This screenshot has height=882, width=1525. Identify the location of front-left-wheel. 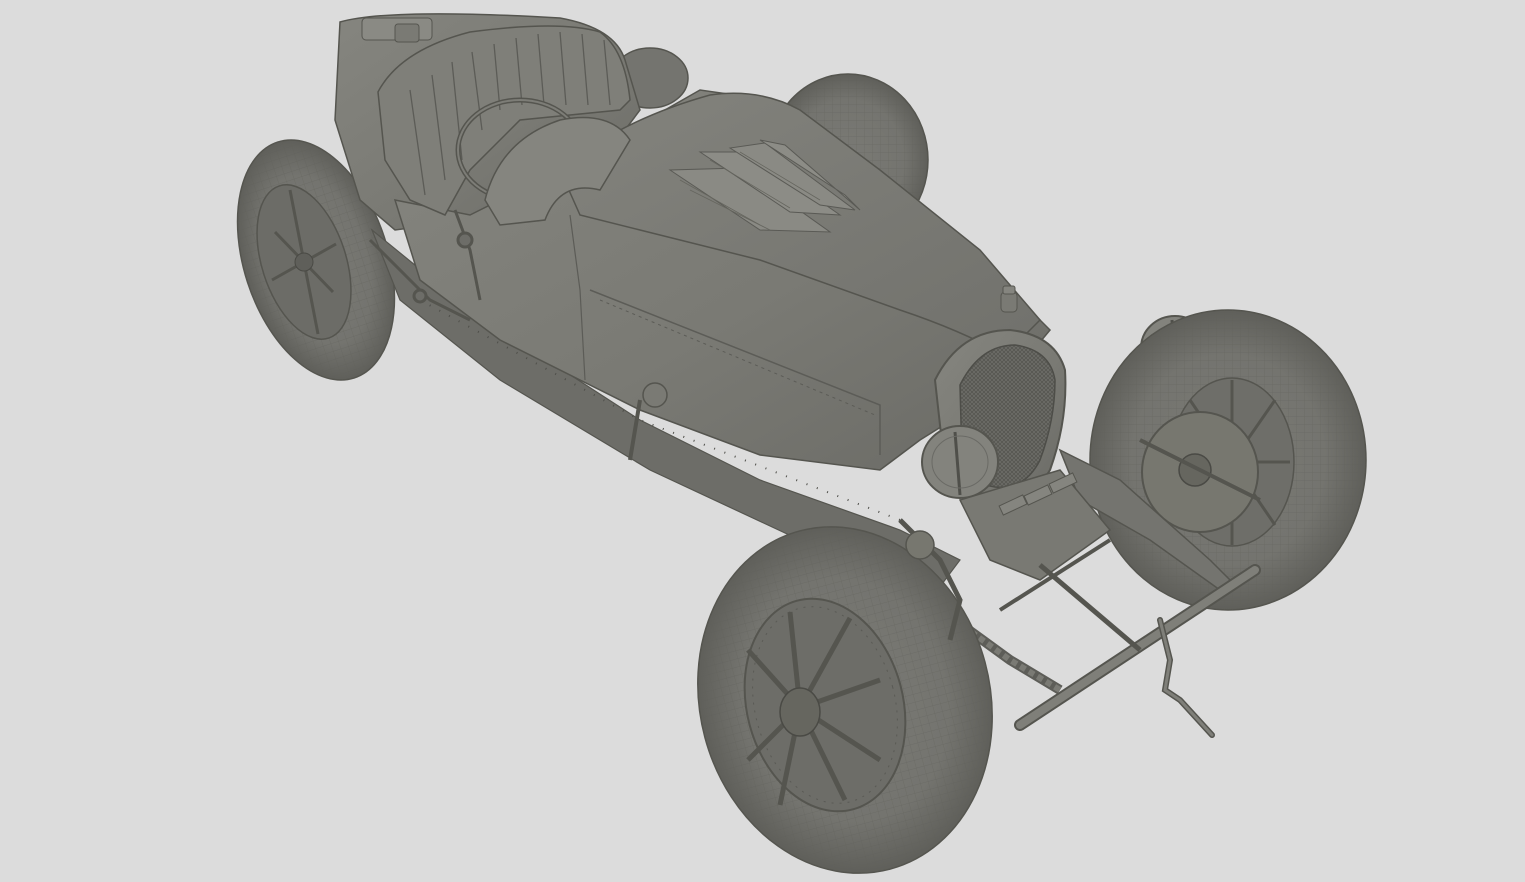
(845, 700).